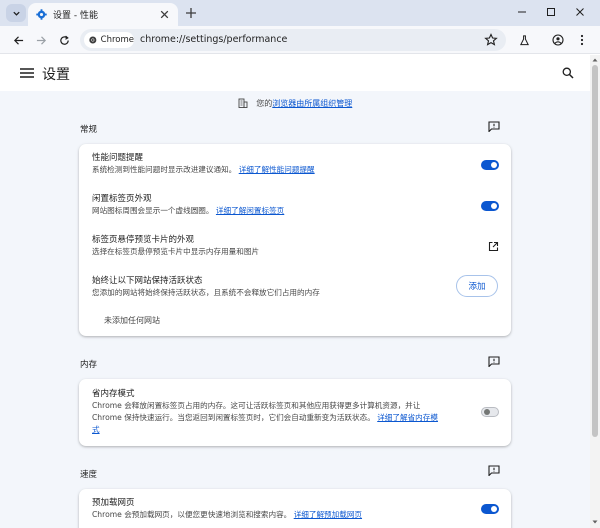 This screenshot has width=600, height=528. Describe the element at coordinates (300, 13) in the screenshot. I see `tab-strip: 设置 - 性能` at that location.